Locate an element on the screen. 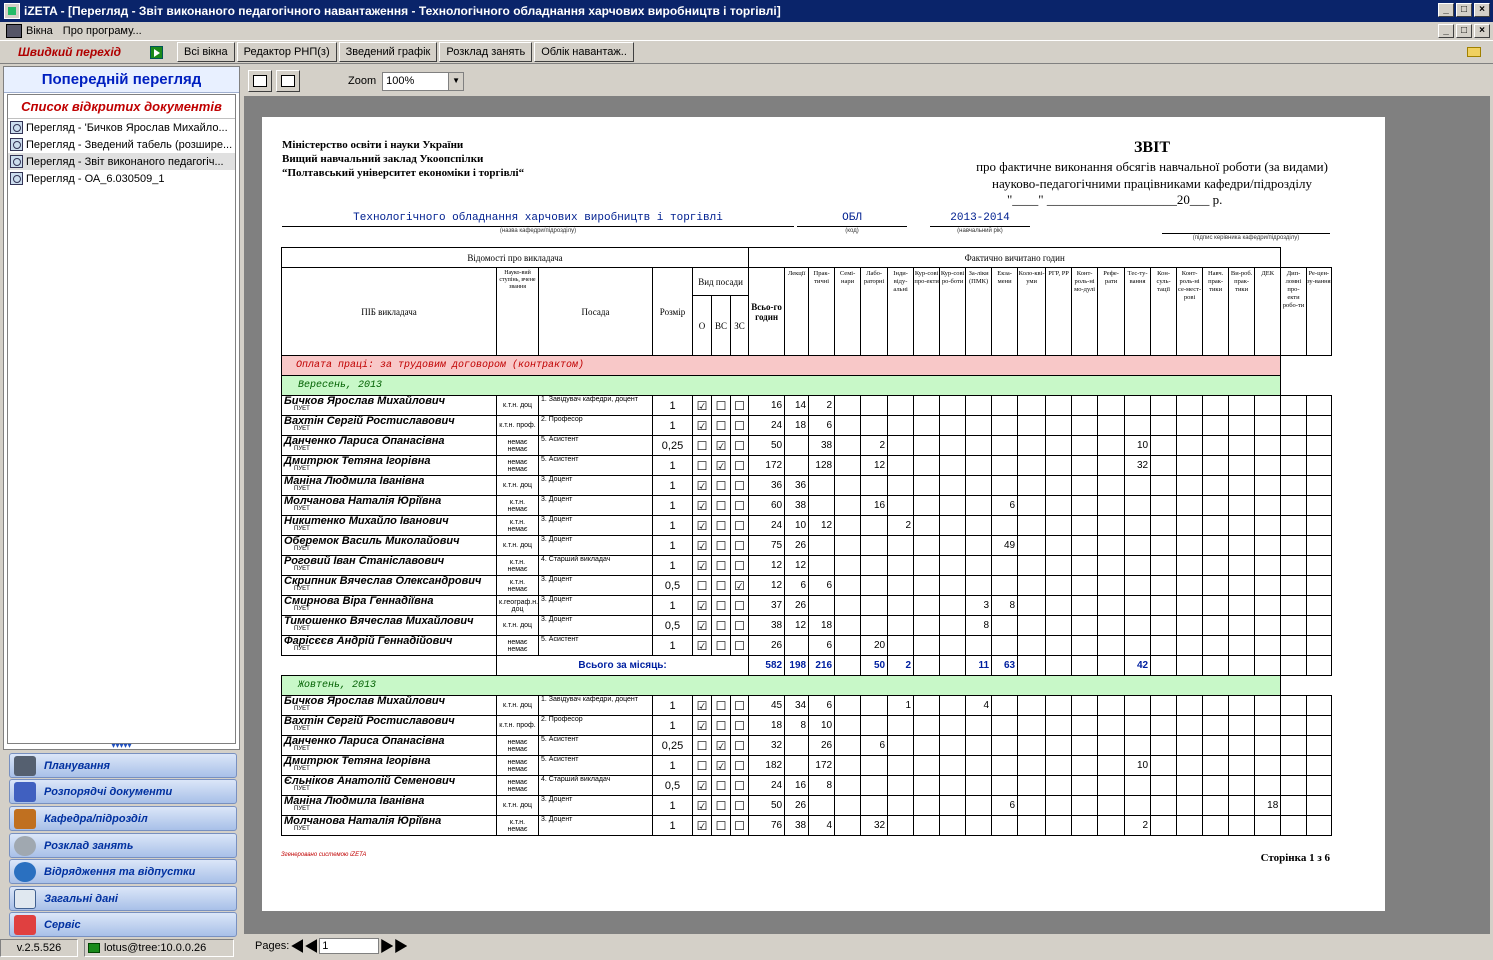  maximize-button: □ is located at coordinates (1464, 10).